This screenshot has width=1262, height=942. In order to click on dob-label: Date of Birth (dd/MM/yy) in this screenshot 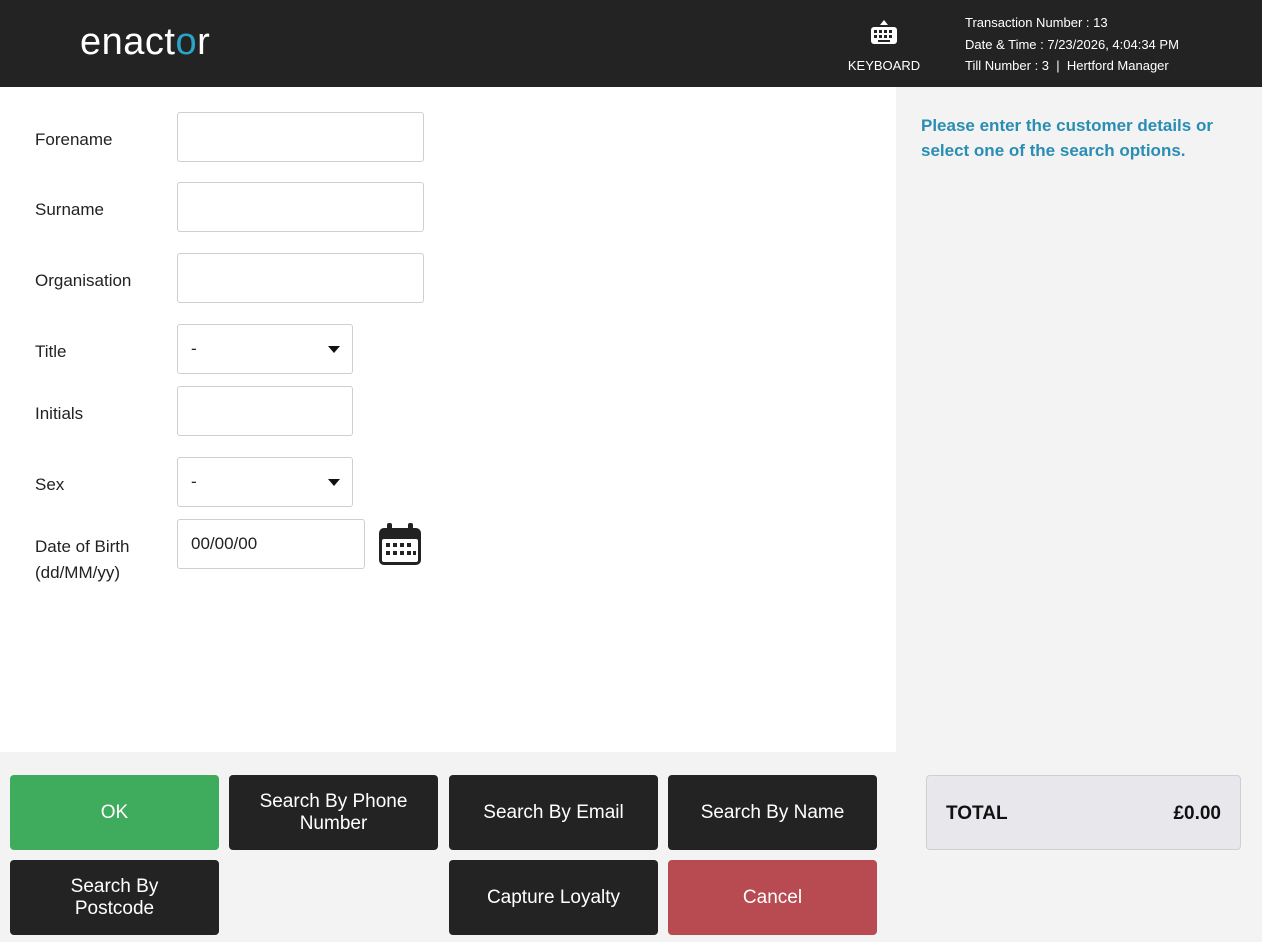, I will do `click(82, 560)`.